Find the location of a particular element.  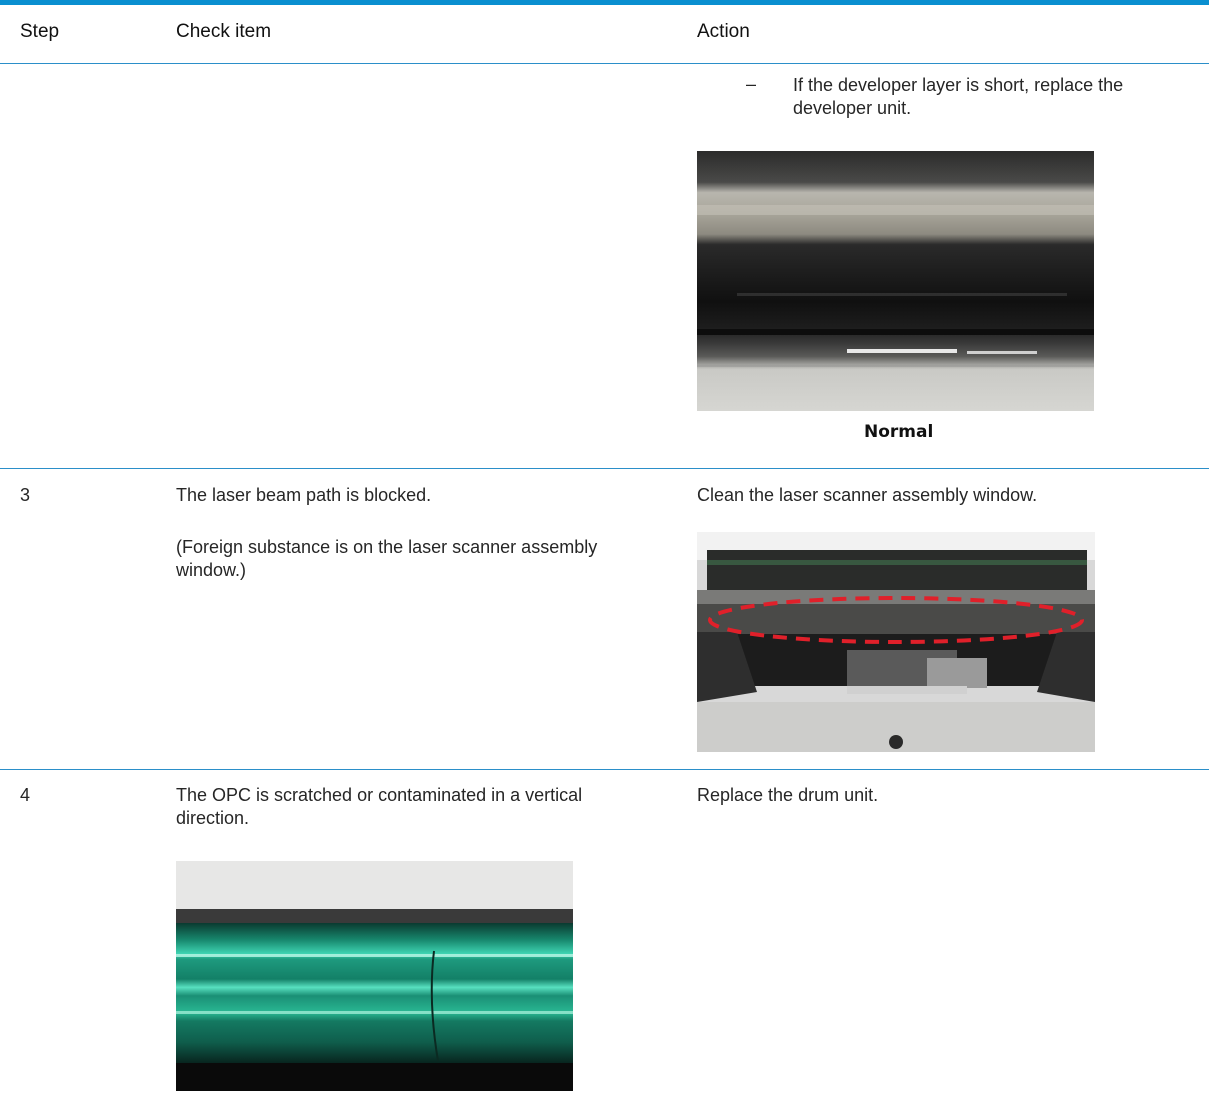

table-top-bar is located at coordinates (604, 2).